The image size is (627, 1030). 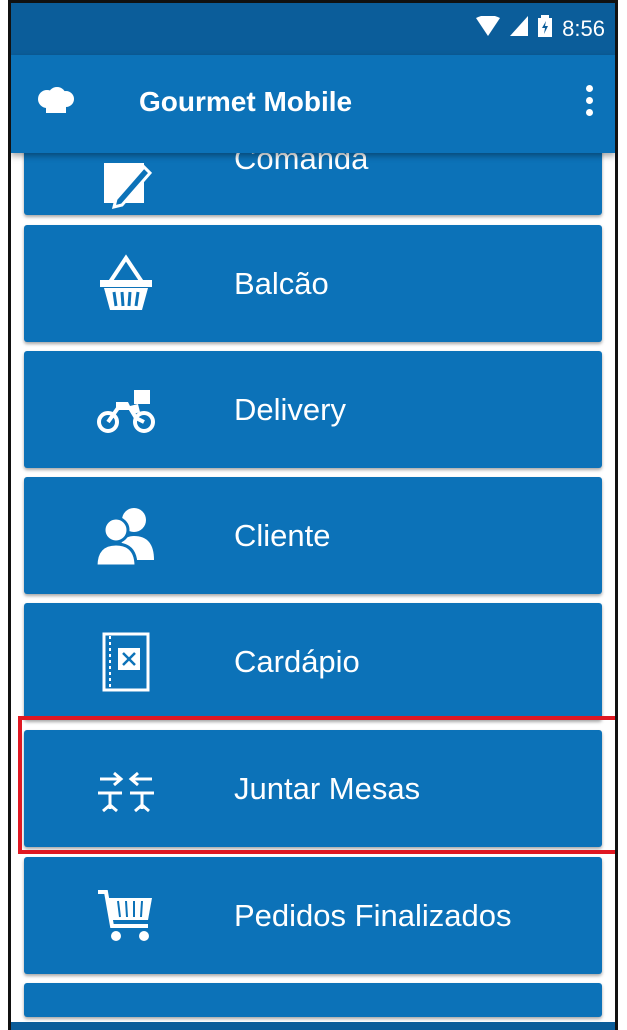 I want to click on motorcycle-icon, so click(x=126, y=410).